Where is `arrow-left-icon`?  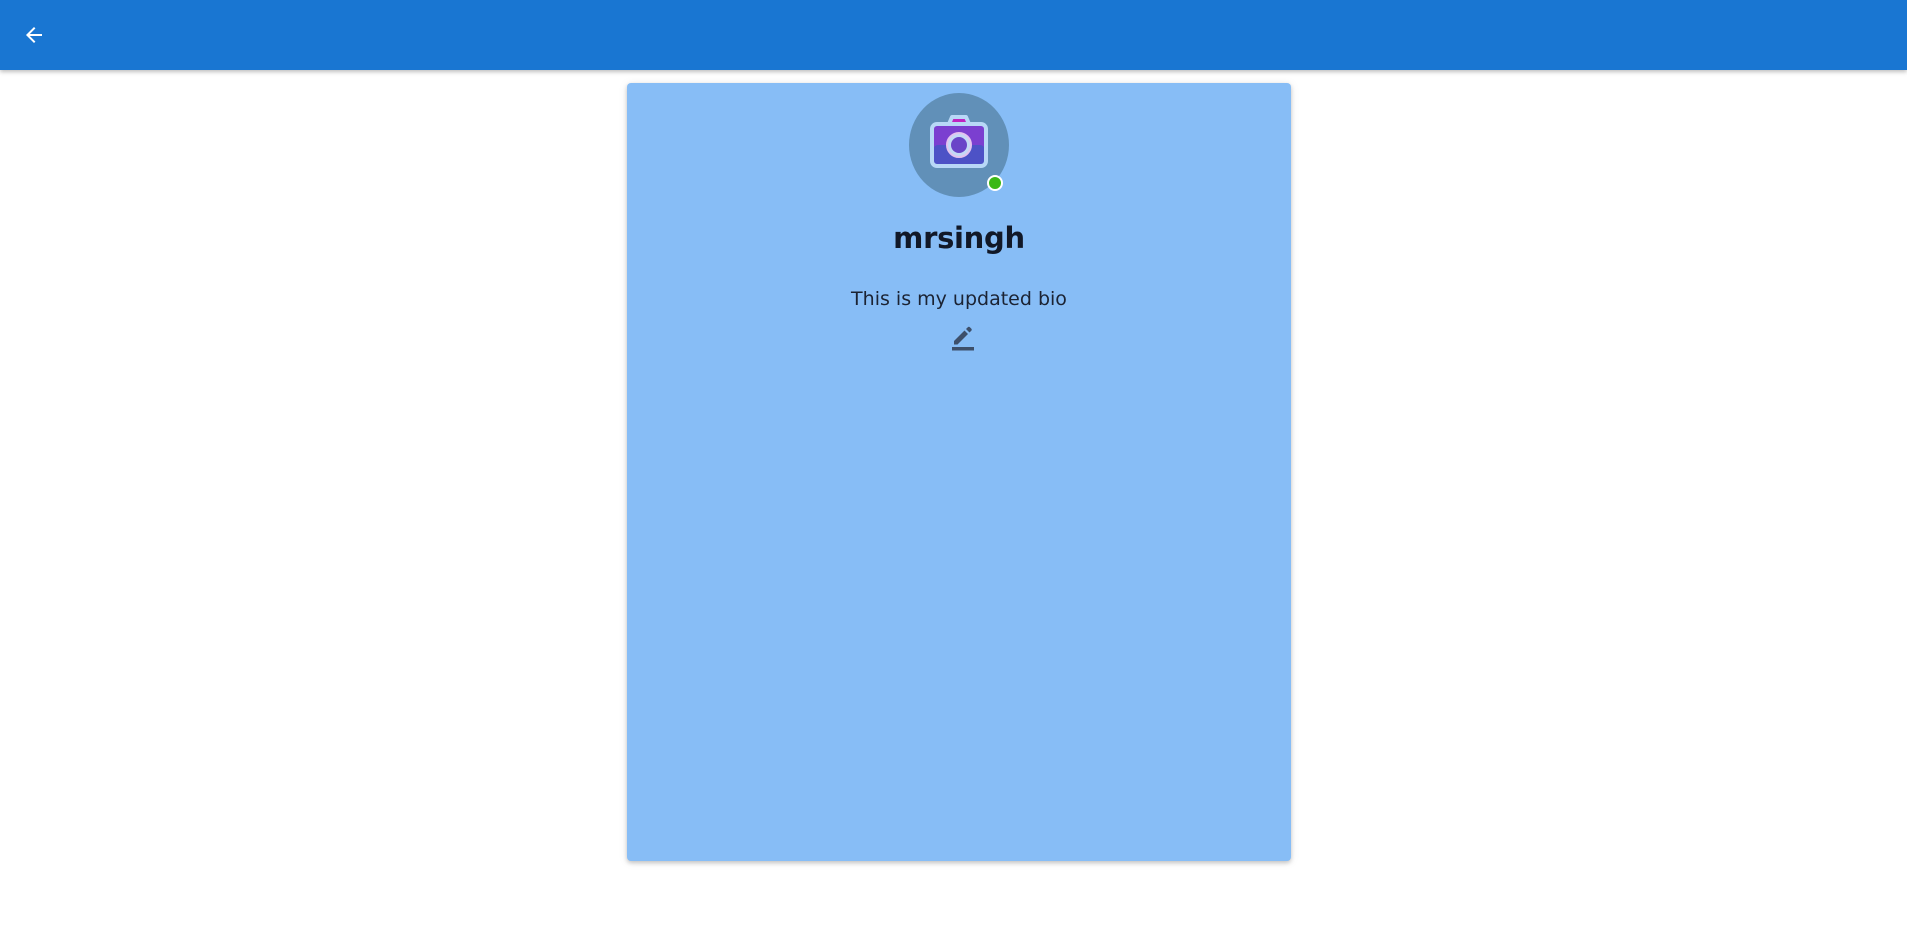 arrow-left-icon is located at coordinates (34, 35).